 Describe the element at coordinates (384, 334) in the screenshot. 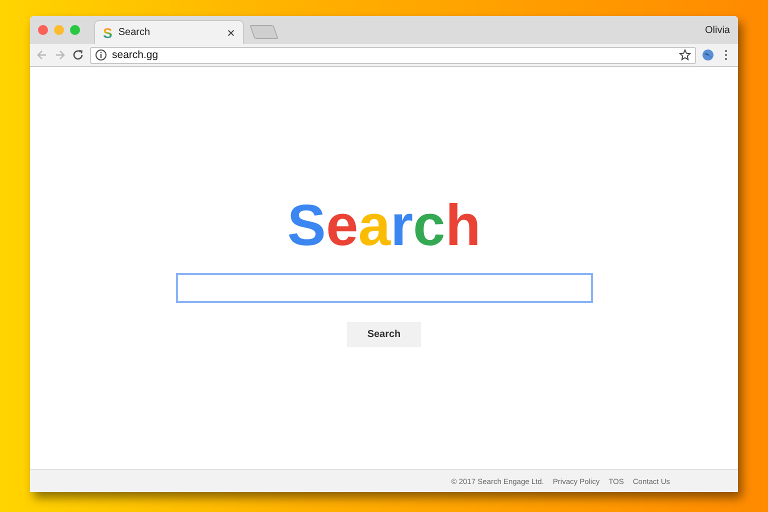

I see `search-button: Search` at that location.